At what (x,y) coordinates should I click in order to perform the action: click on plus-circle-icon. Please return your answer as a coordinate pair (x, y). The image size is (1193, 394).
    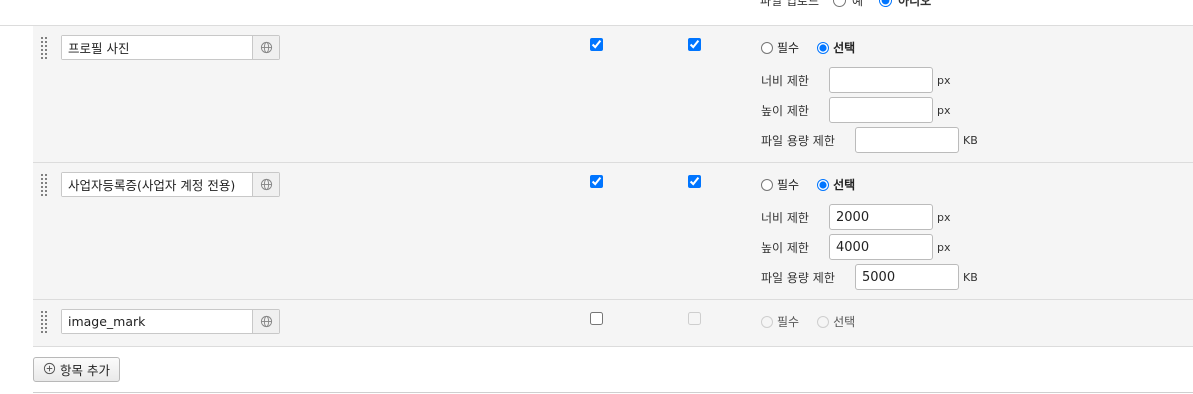
    Looking at the image, I should click on (49, 370).